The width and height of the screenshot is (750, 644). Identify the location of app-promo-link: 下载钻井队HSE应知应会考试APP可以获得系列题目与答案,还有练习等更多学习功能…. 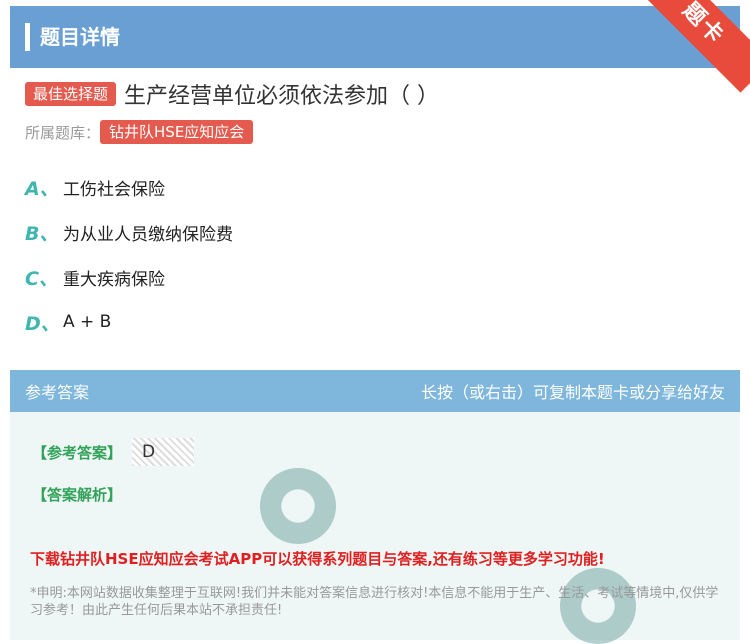
(317, 558).